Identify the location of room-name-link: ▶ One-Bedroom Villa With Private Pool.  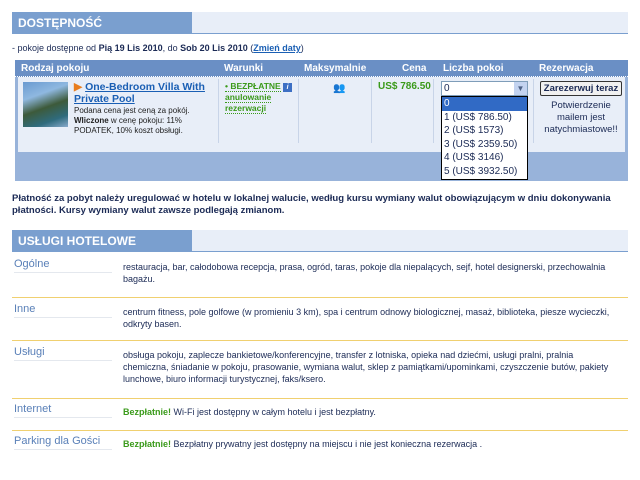
(144, 93).